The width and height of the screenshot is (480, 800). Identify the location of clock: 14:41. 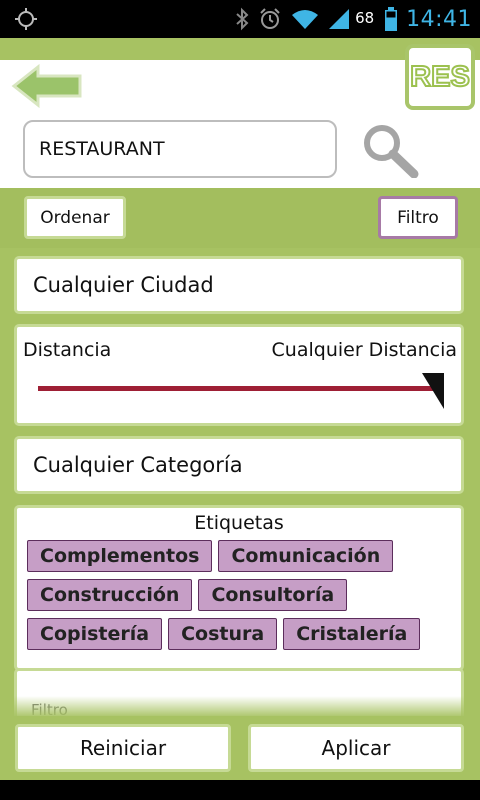
(439, 19).